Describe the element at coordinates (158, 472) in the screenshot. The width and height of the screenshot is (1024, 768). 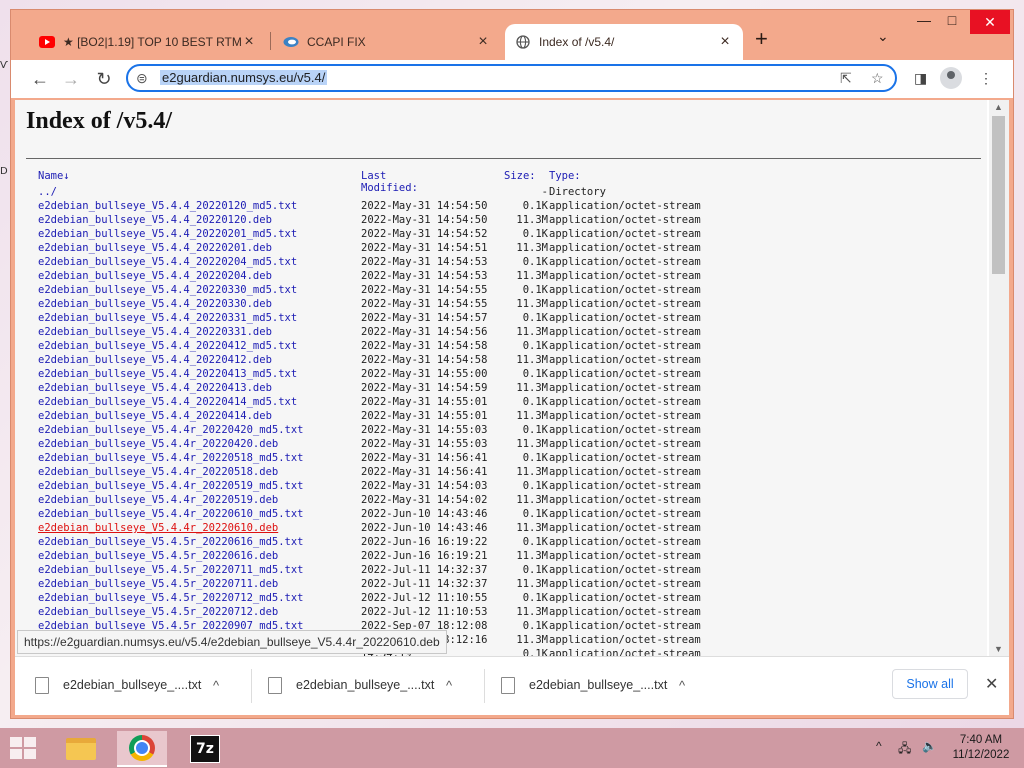
I see `file-link: e2debian_bullseye_V5.4.4r_20220518.deb` at that location.